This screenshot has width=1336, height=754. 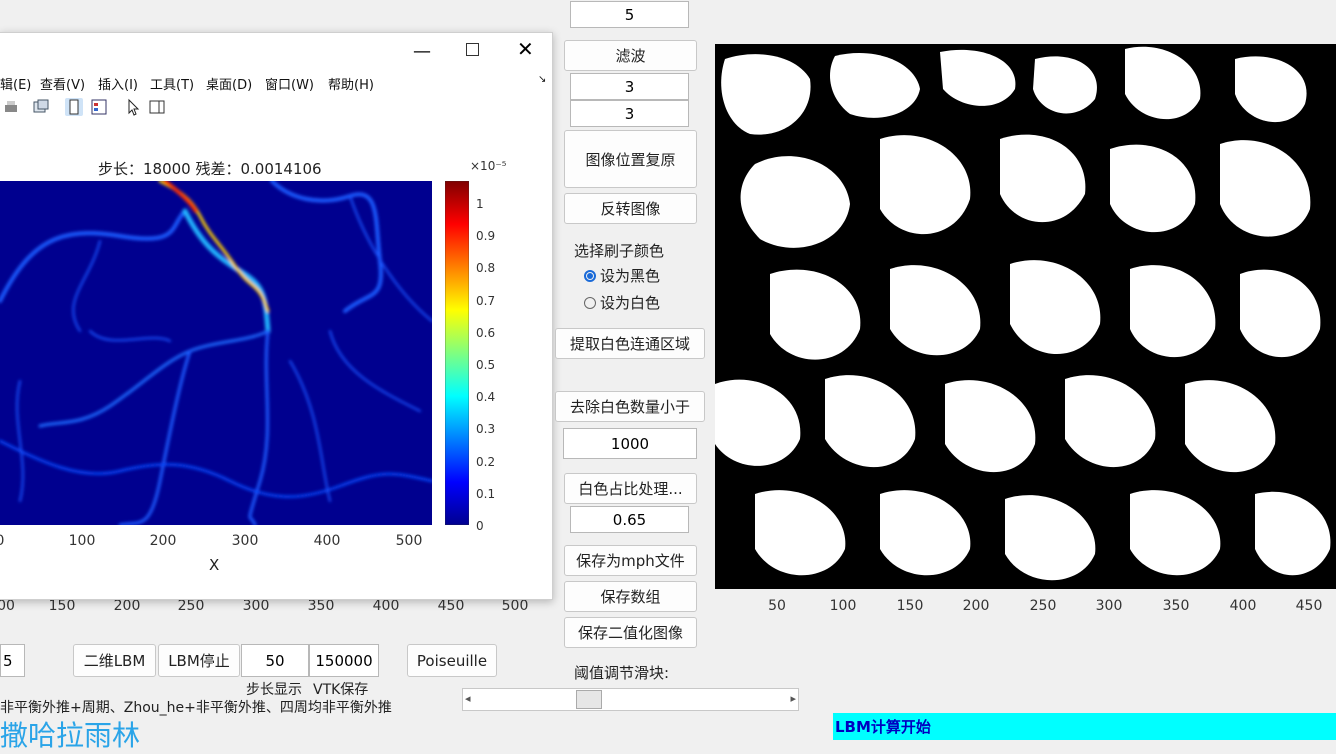 What do you see at coordinates (457, 353) in the screenshot?
I see `colorbar` at bounding box center [457, 353].